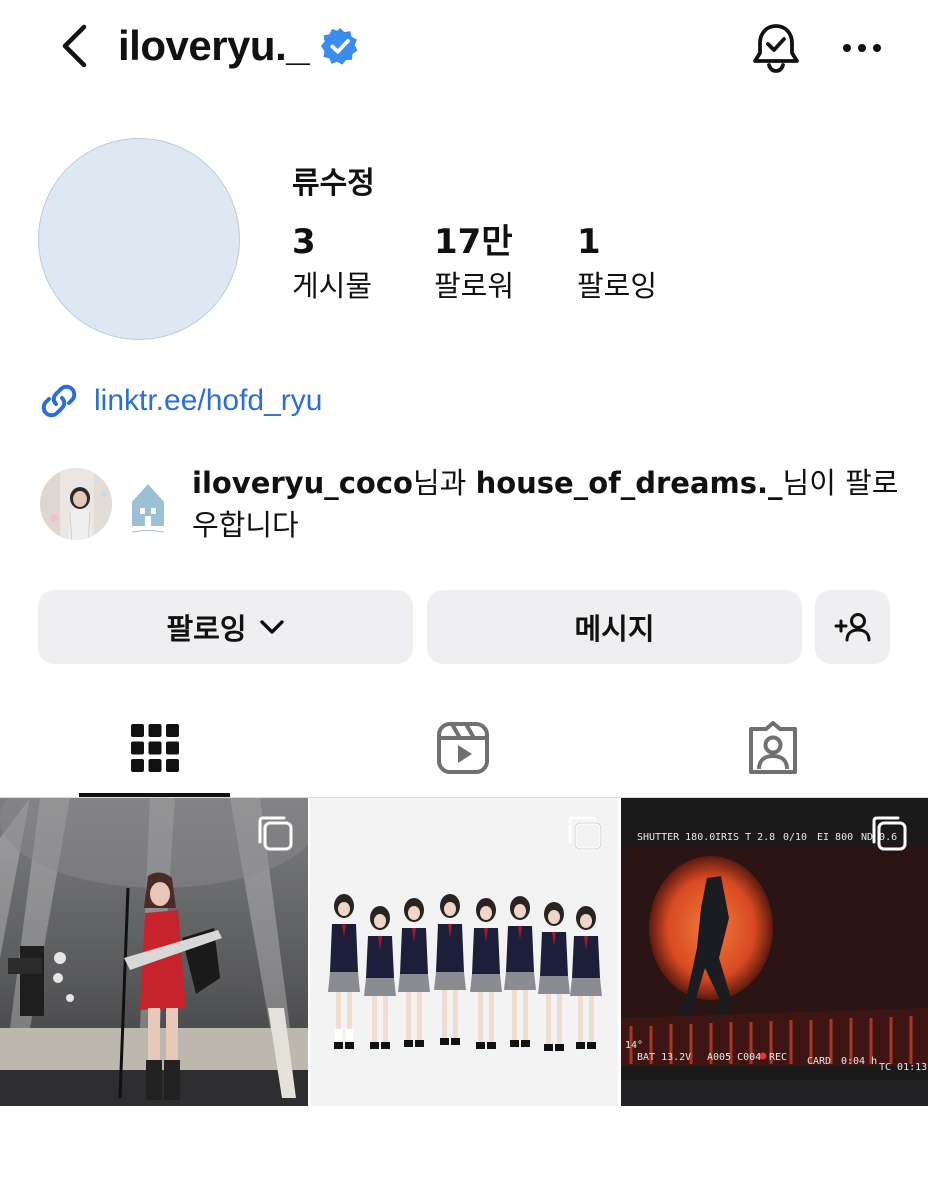  What do you see at coordinates (473, 242) in the screenshot?
I see `followers-count: 17만` at bounding box center [473, 242].